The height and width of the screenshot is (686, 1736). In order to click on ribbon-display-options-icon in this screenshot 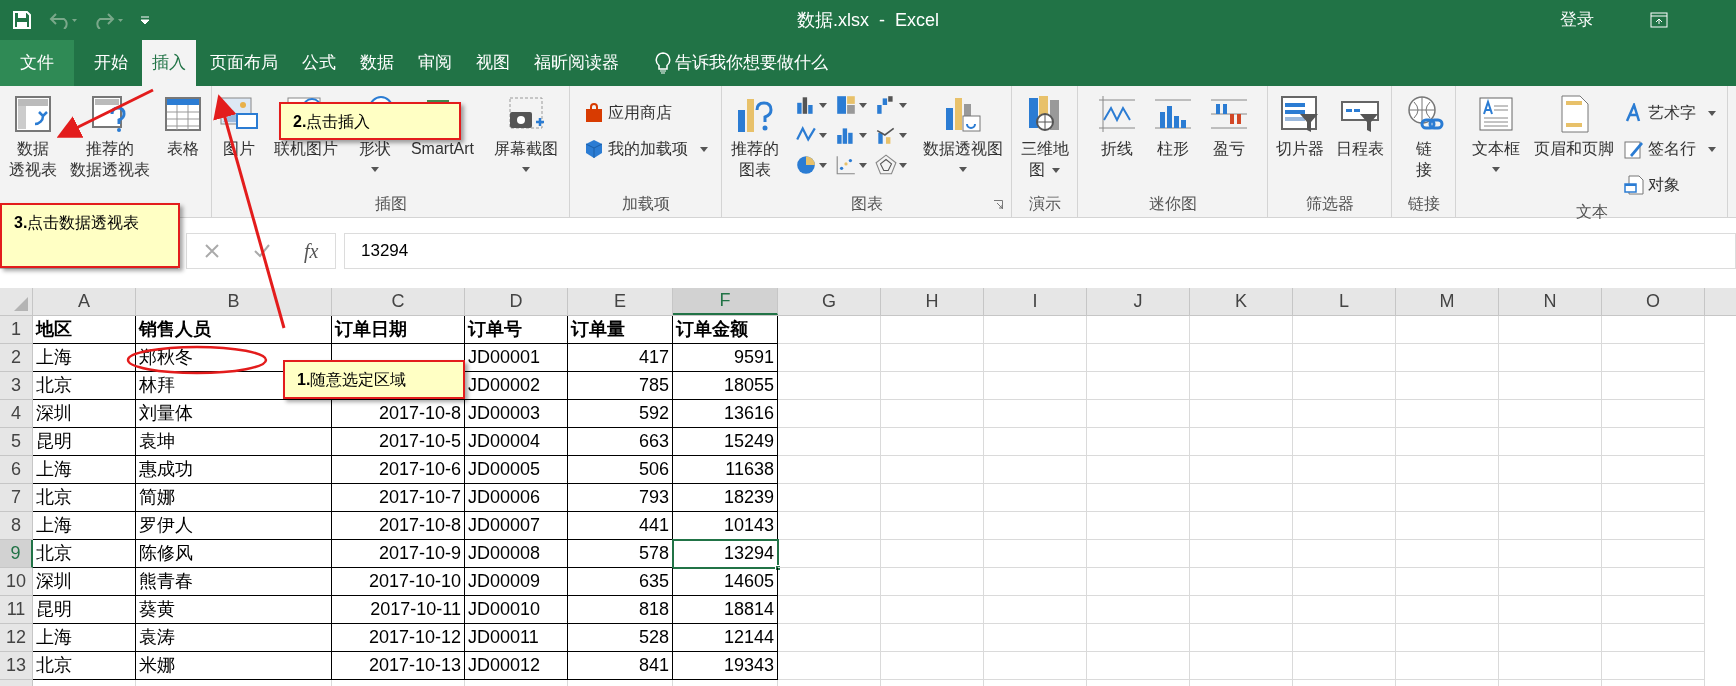, I will do `click(1659, 20)`.